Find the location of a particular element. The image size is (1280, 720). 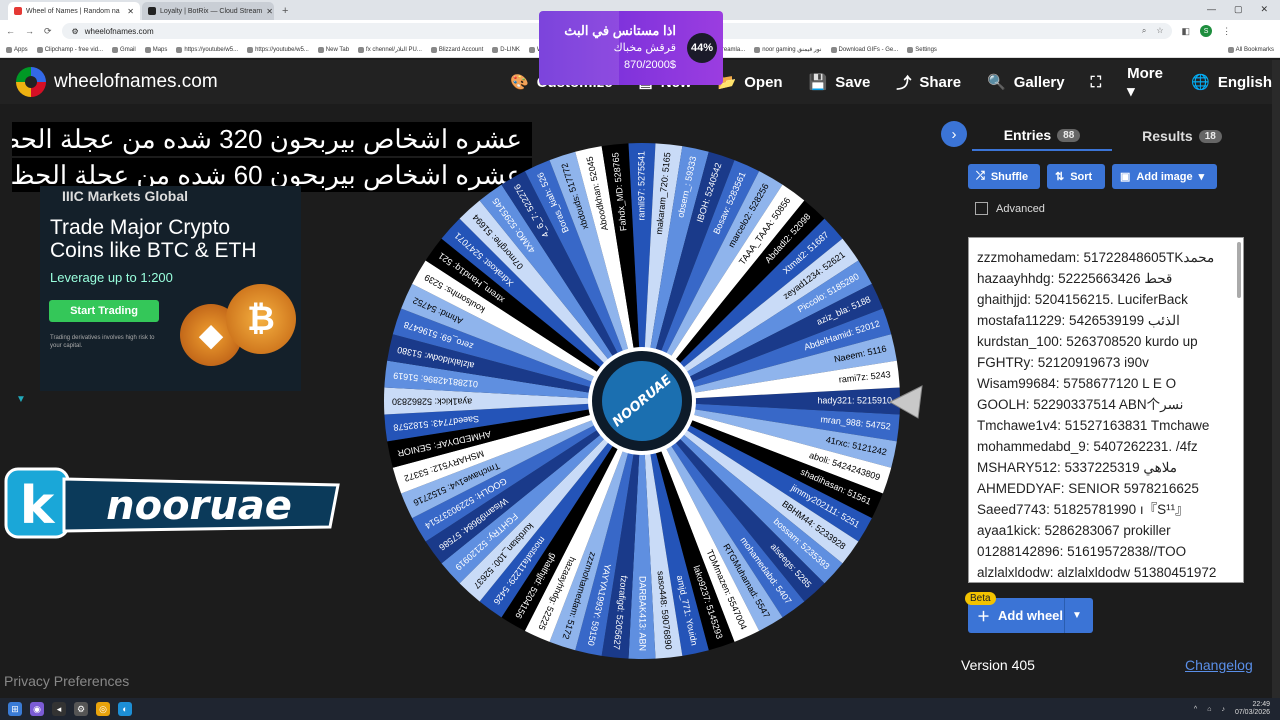

bookmark-star-icon: ☆ is located at coordinates (1159, 31).